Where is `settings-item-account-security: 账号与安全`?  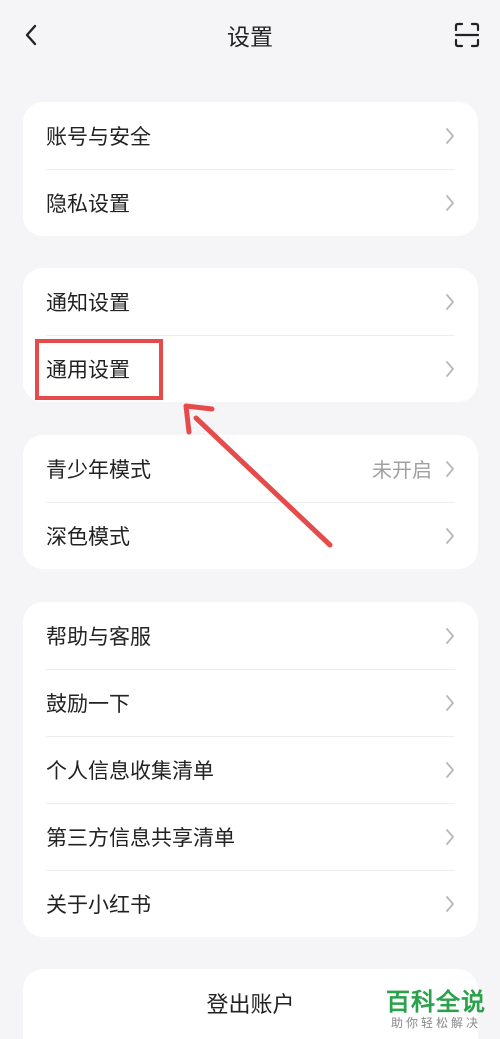
settings-item-account-security: 账号与安全 is located at coordinates (250, 135).